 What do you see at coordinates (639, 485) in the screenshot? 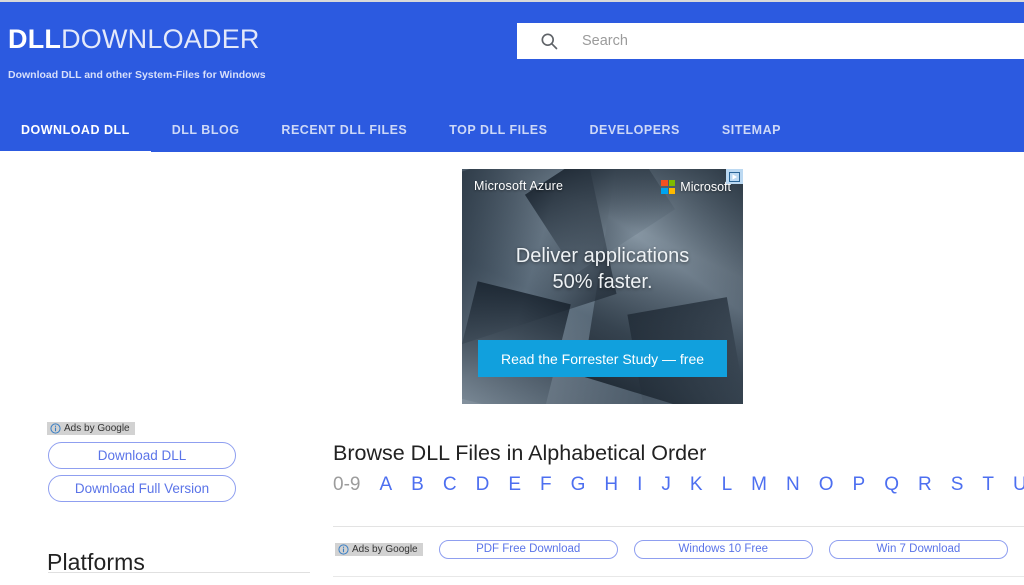
I see `alphabet-item-i: I` at bounding box center [639, 485].